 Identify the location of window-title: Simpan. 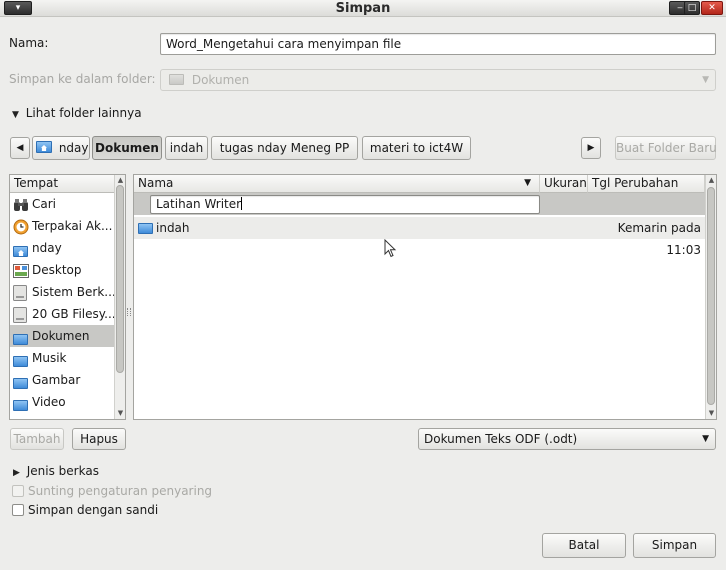
(363, 8).